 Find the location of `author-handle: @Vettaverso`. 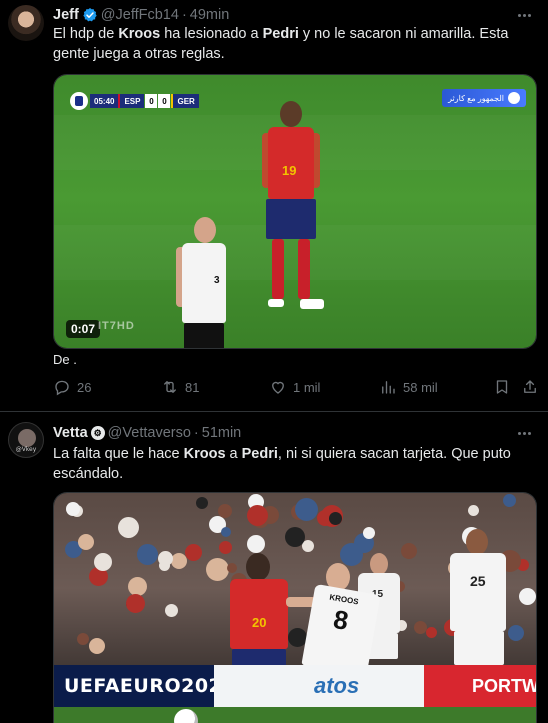

author-handle: @Vettaverso is located at coordinates (149, 433).